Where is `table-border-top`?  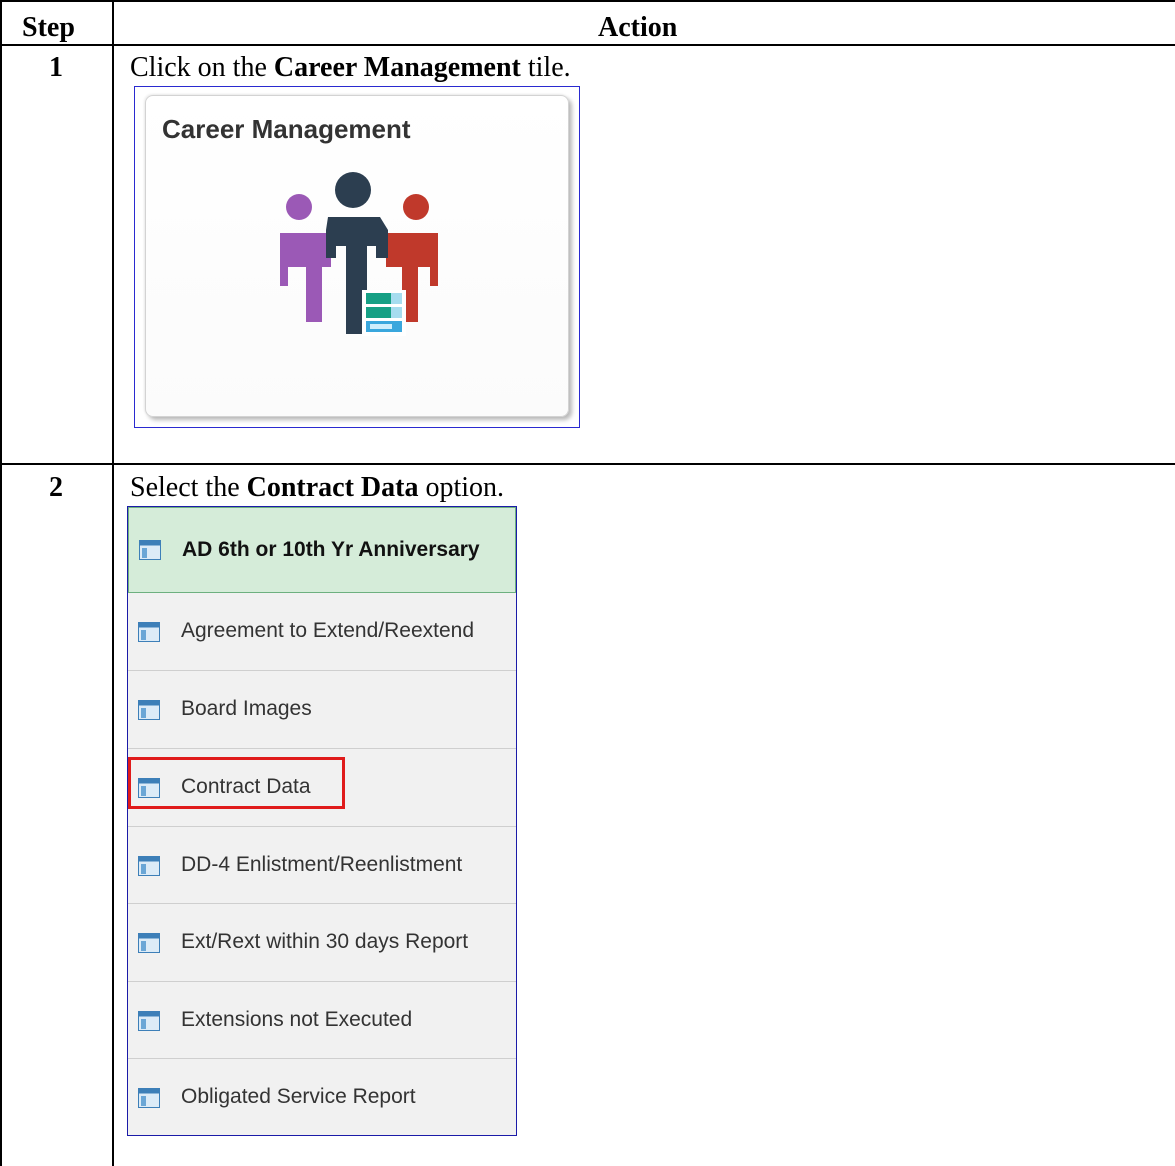
table-border-top is located at coordinates (587, 1).